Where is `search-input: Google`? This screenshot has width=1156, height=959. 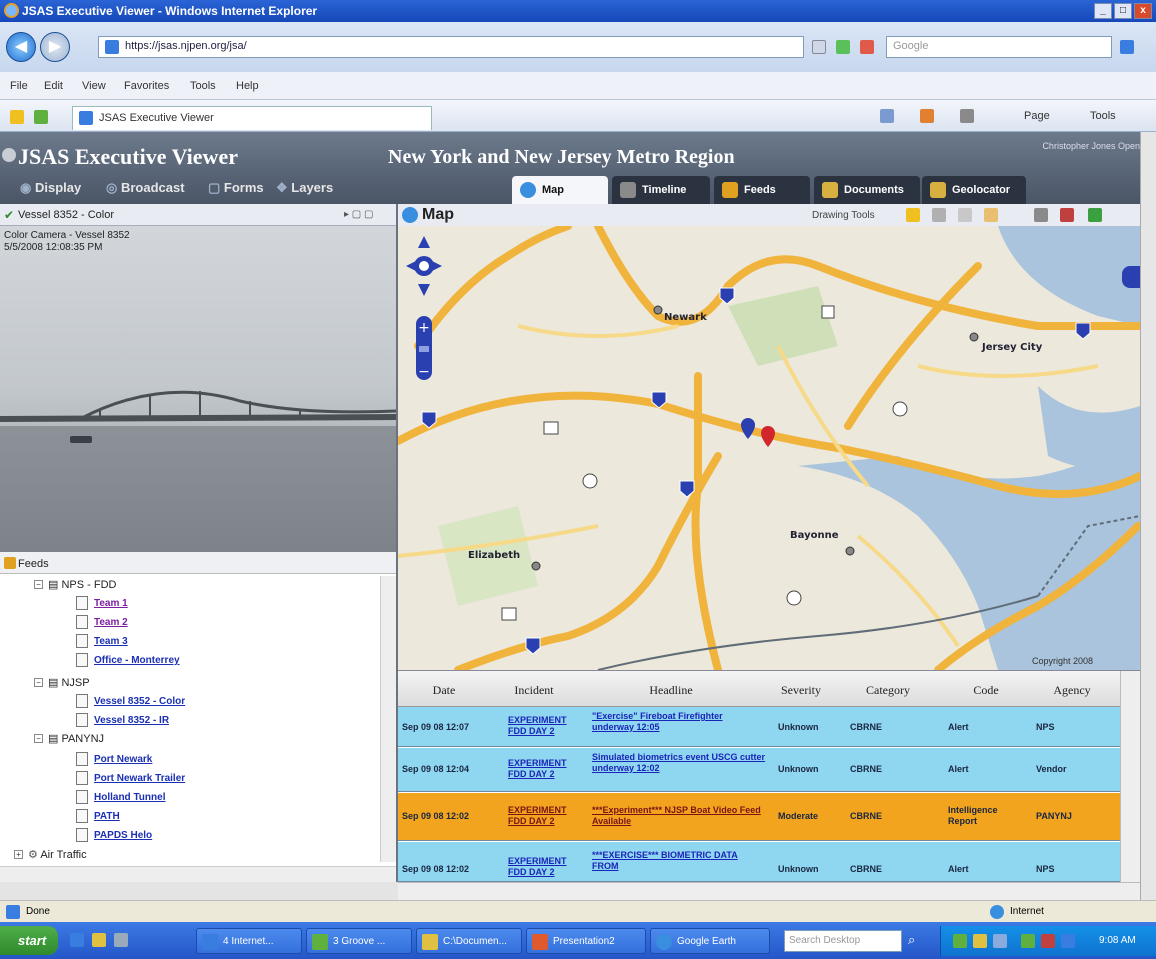 search-input: Google is located at coordinates (999, 47).